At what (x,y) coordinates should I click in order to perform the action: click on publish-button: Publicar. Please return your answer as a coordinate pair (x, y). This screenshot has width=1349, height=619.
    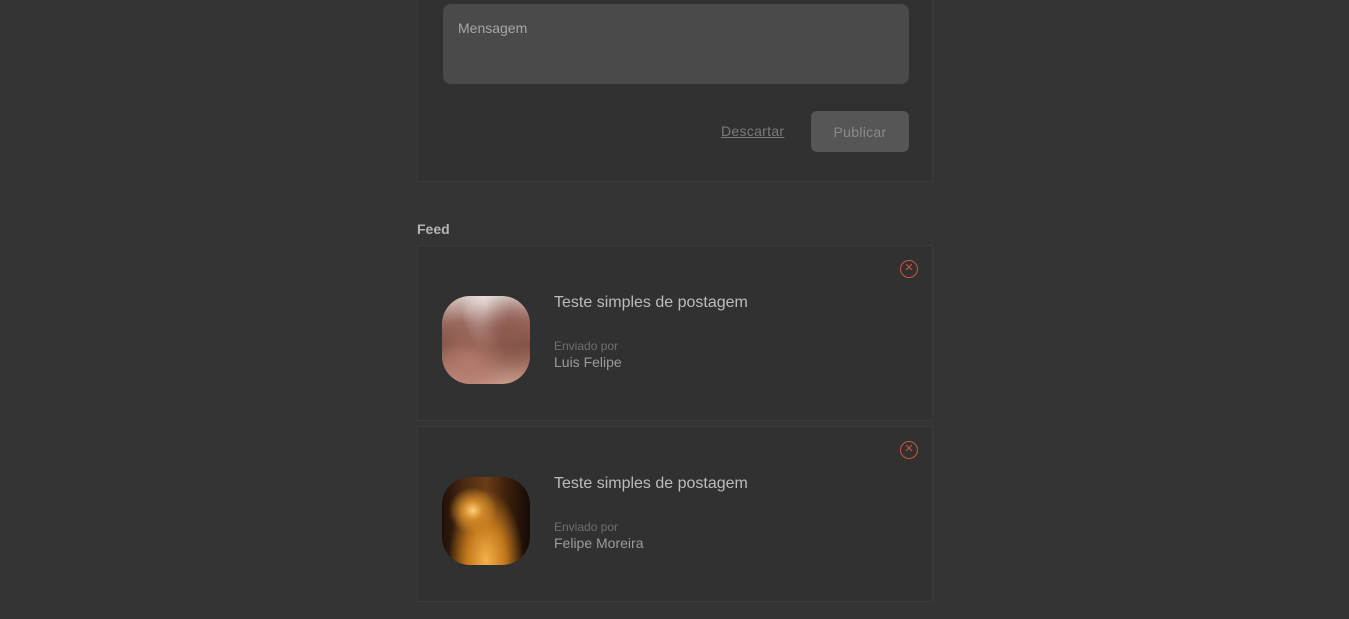
    Looking at the image, I should click on (860, 131).